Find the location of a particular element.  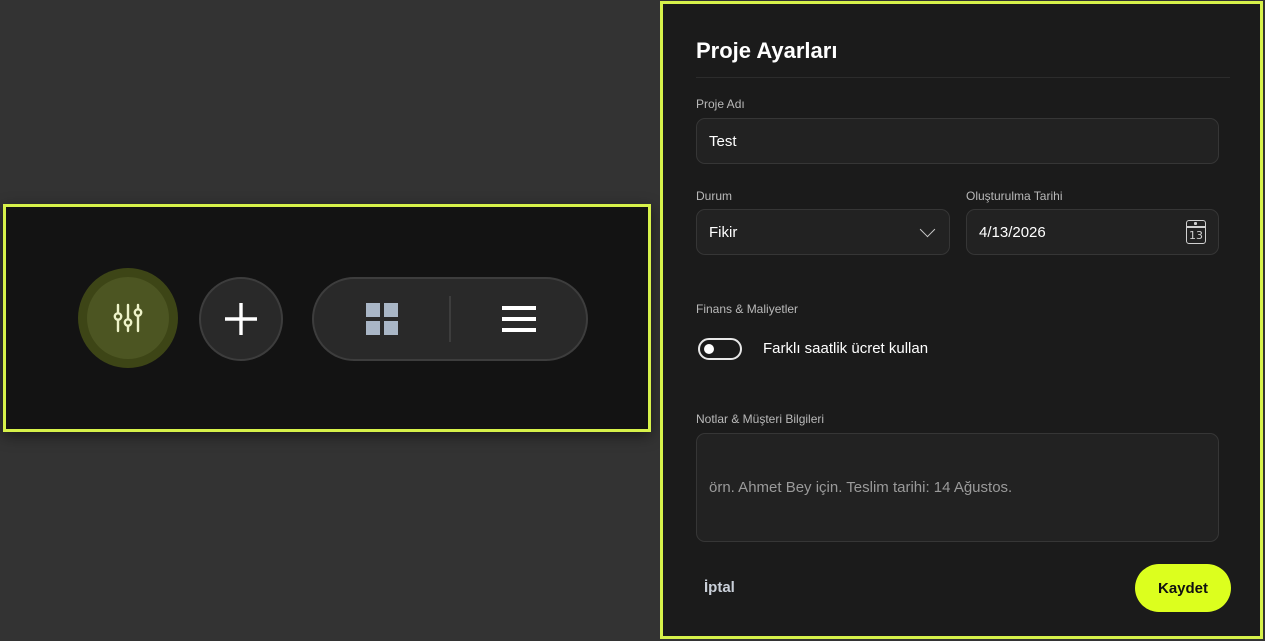

title-divider is located at coordinates (963, 77).